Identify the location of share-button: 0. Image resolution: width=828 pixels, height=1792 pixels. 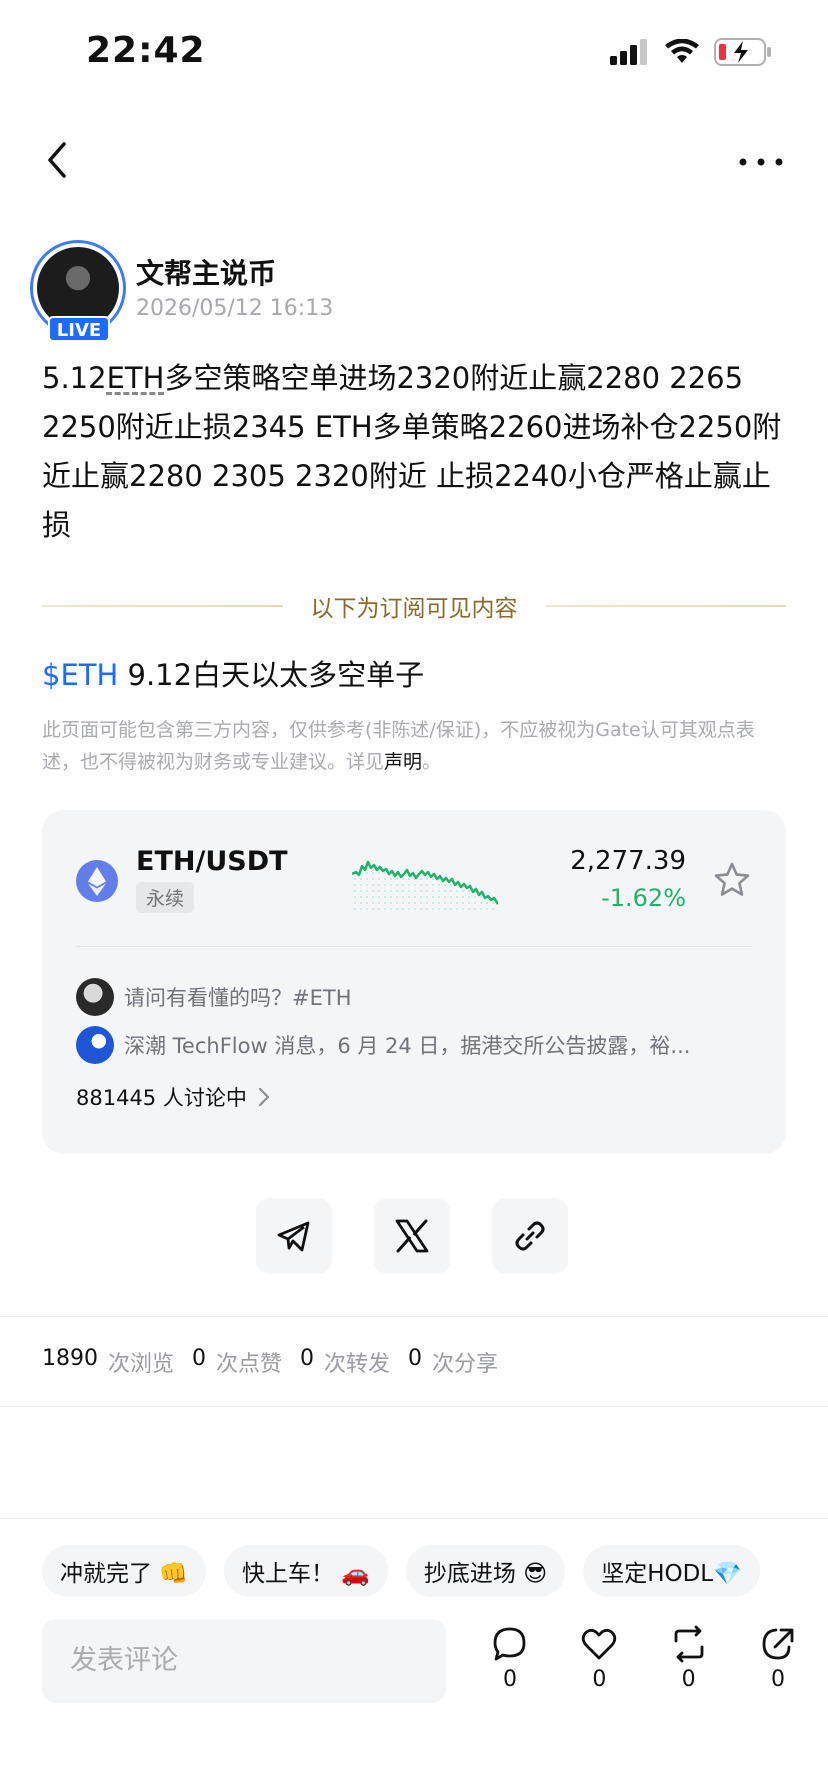
(778, 1658).